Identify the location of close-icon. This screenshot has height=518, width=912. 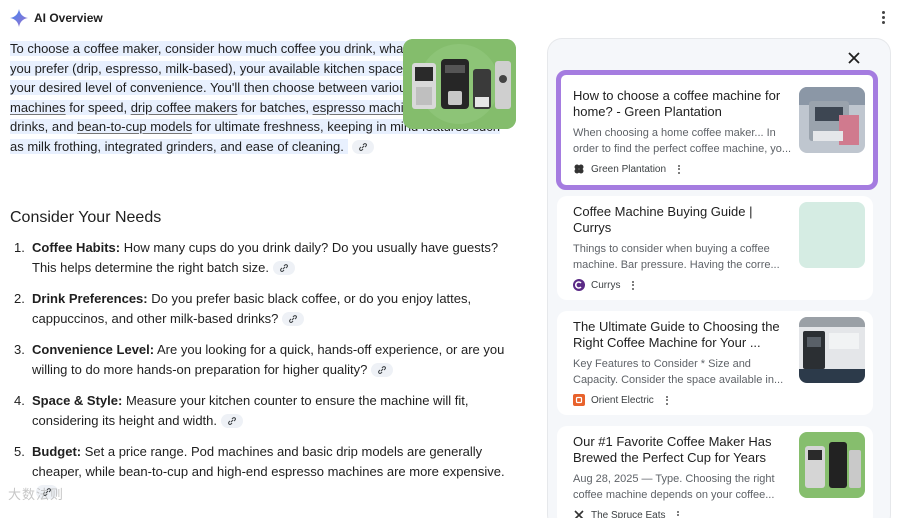
(854, 58).